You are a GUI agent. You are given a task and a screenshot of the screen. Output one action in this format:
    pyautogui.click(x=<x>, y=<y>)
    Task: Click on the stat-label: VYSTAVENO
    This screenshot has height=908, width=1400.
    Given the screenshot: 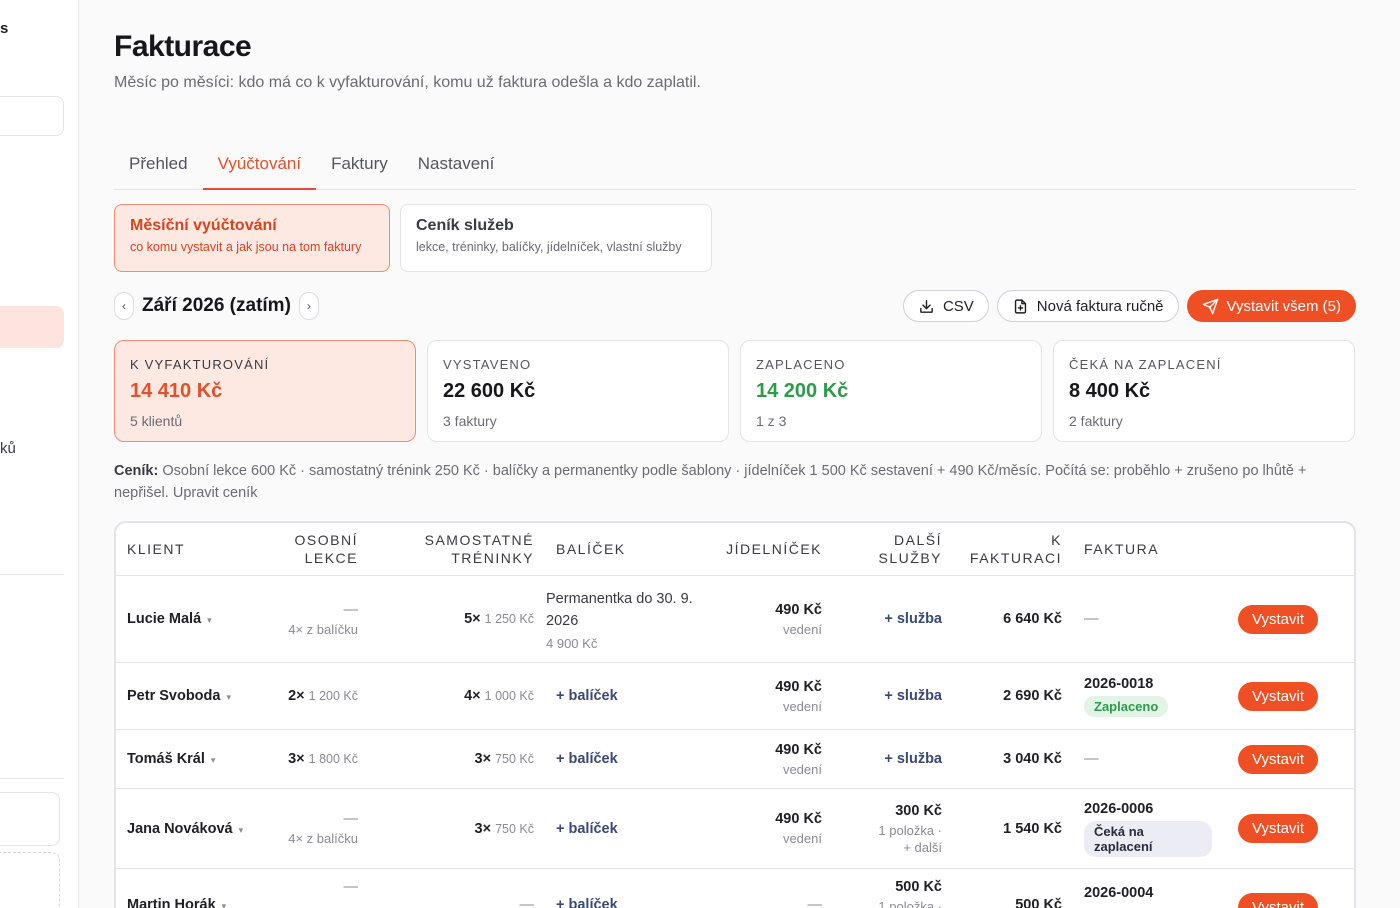 What is the action you would take?
    pyautogui.click(x=487, y=364)
    